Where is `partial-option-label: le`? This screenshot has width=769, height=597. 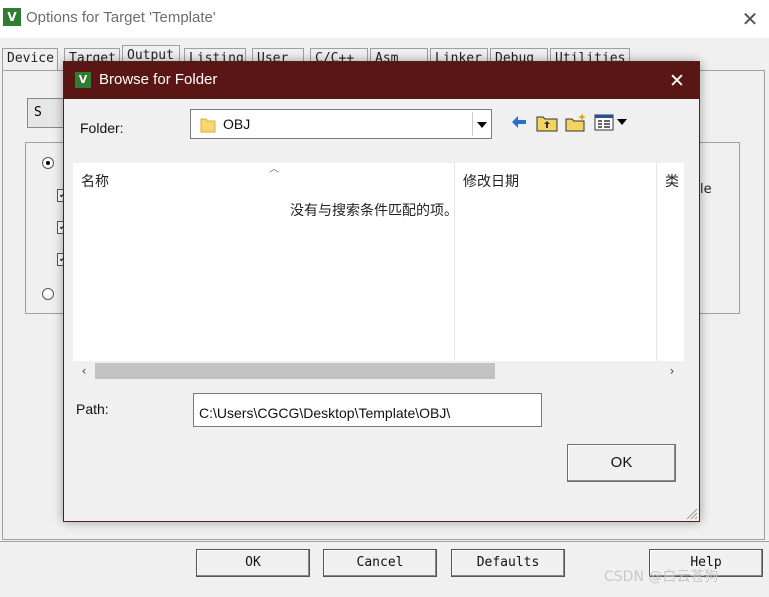
partial-option-label: le is located at coordinates (706, 189).